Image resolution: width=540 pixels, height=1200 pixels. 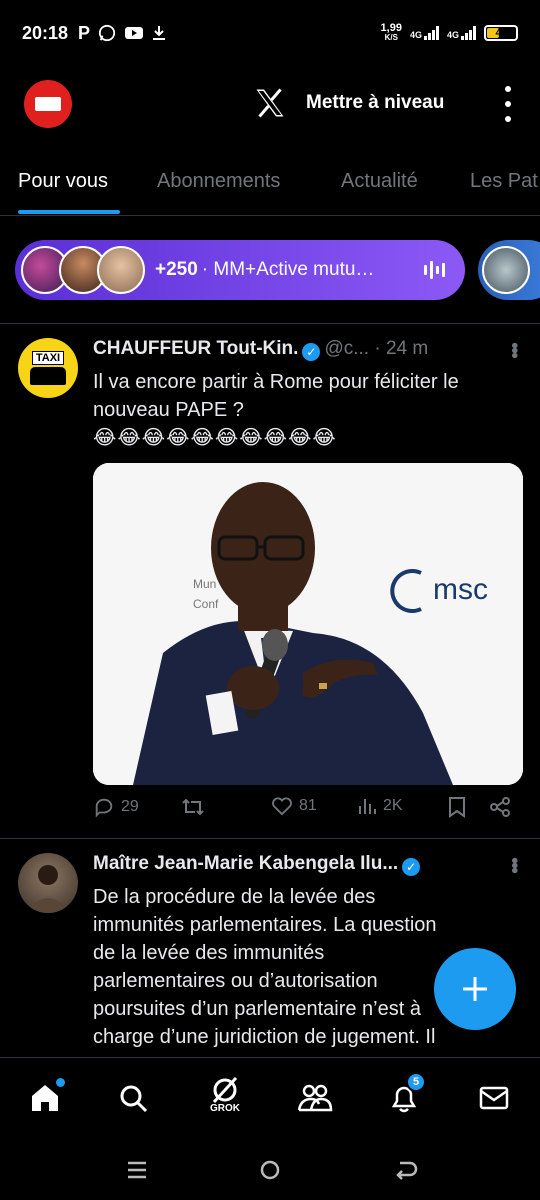 I want to click on system-navigation-bar, so click(x=270, y=1169).